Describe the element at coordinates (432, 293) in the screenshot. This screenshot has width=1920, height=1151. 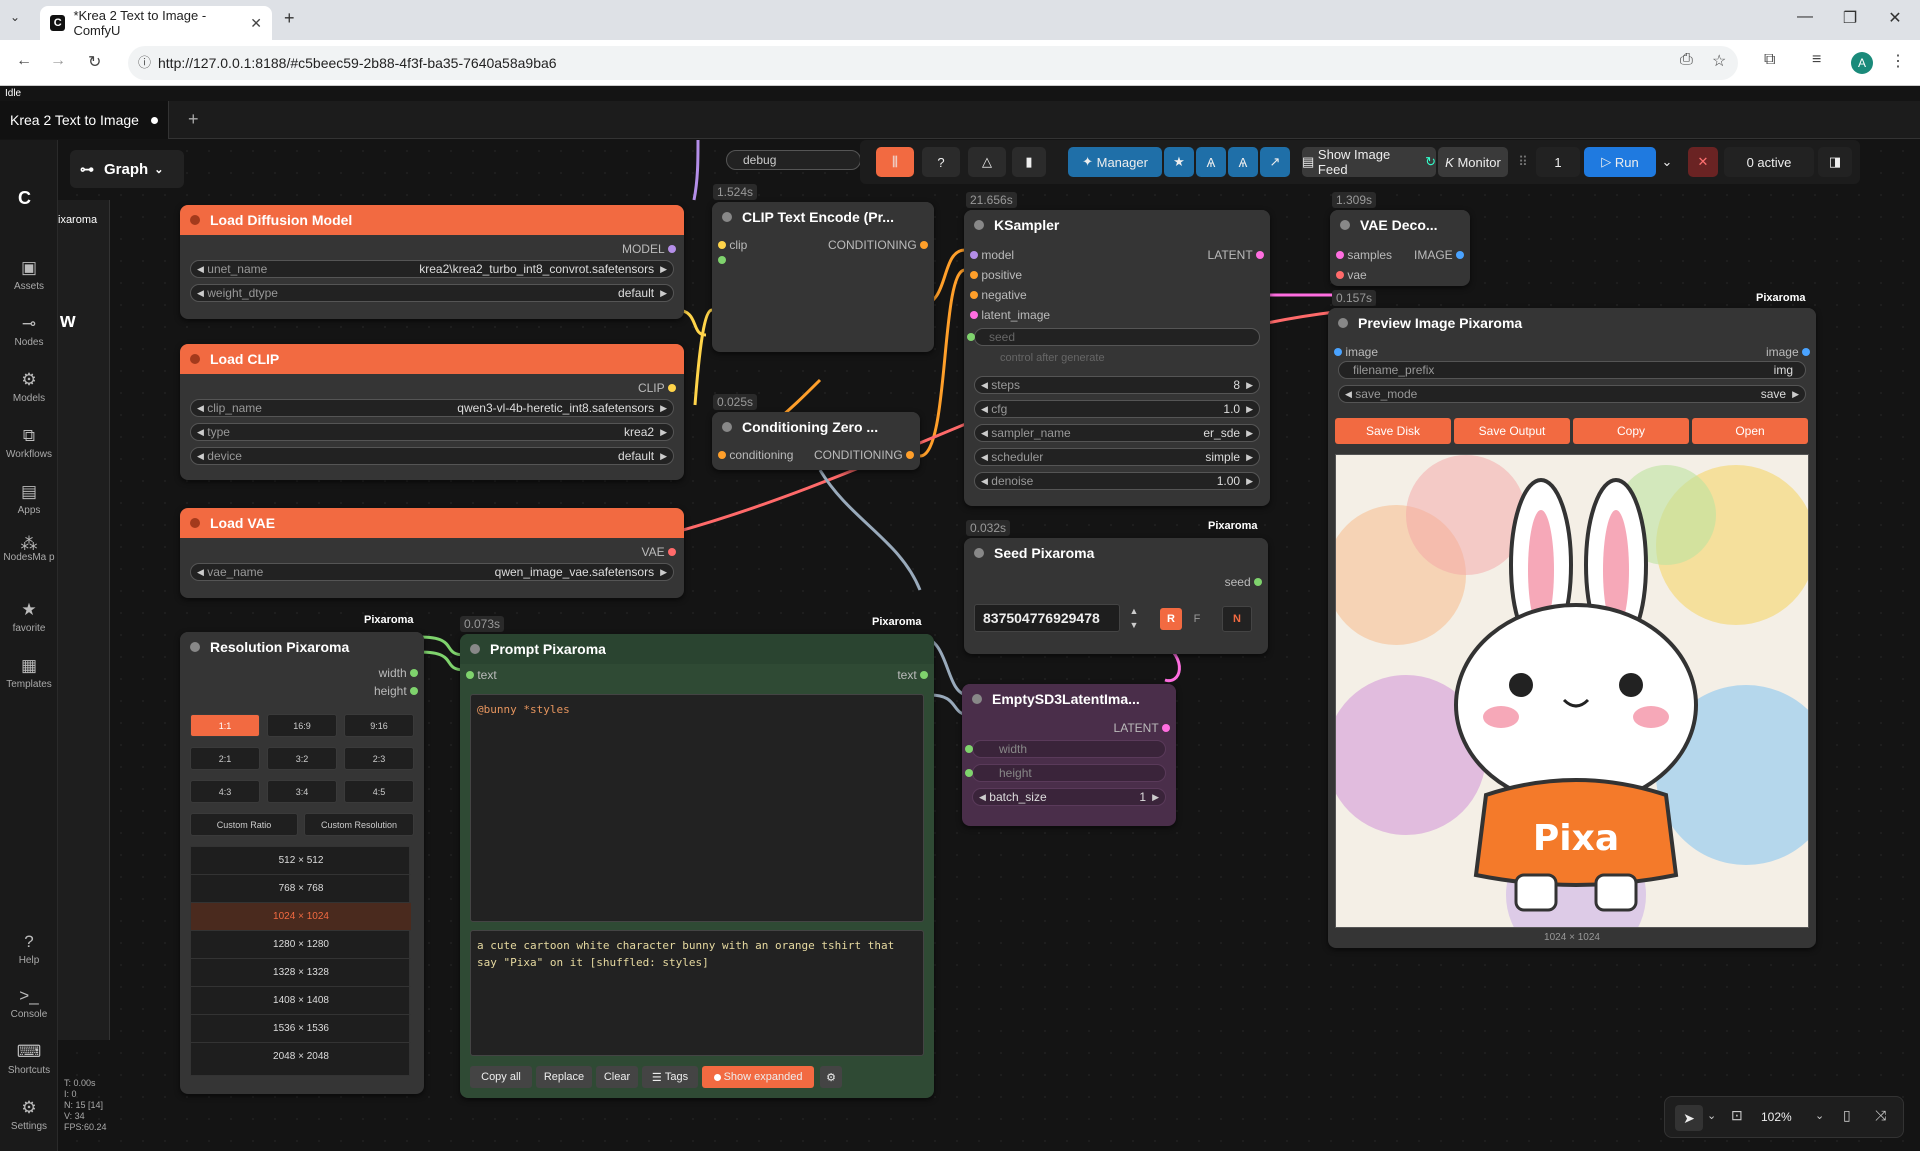
I see `weight-dtype-widget: ◀ weight_dtype default ▶` at that location.